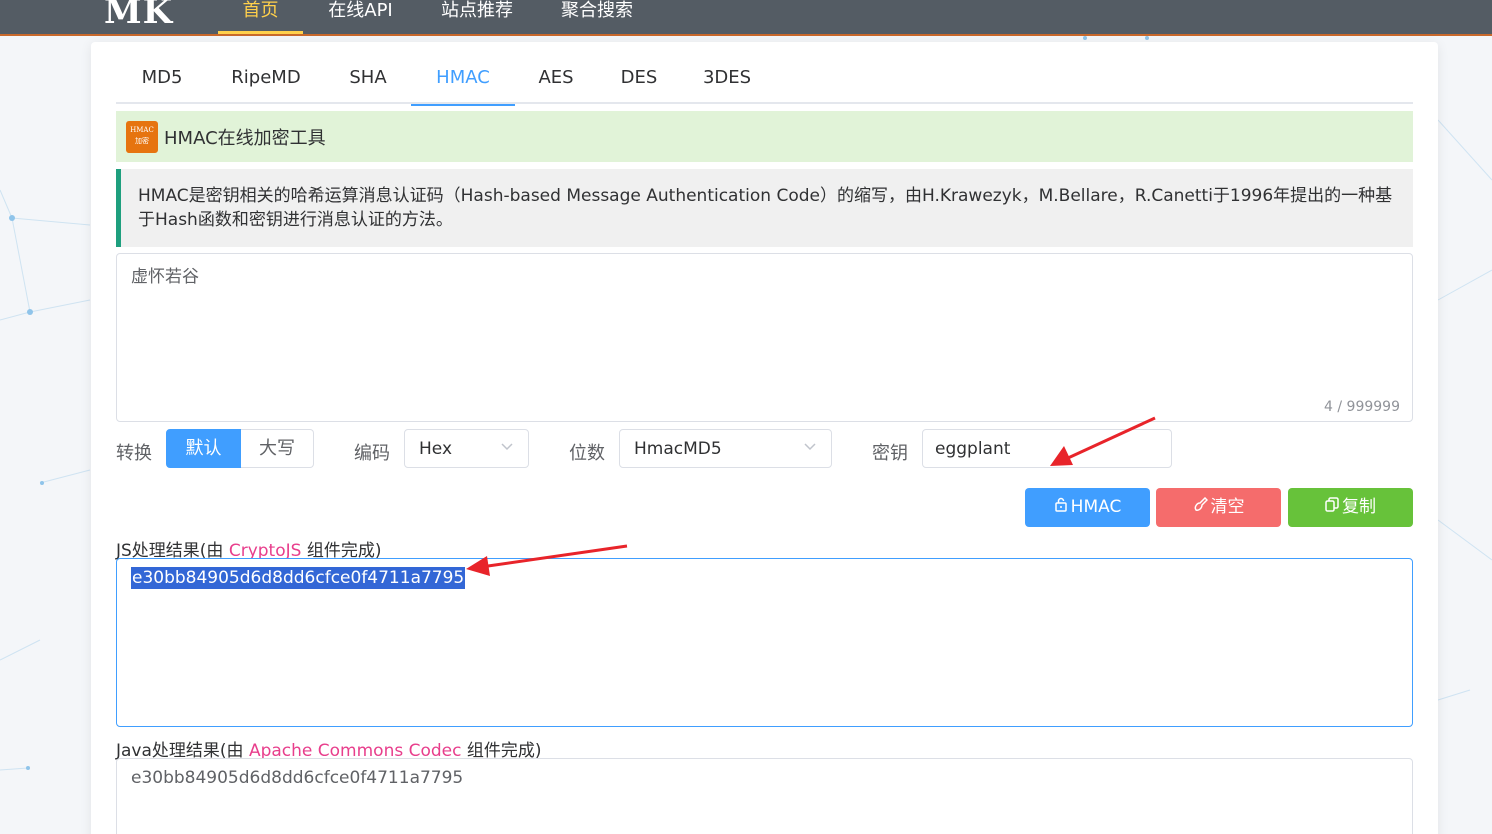  Describe the element at coordinates (138, 16) in the screenshot. I see `site-logo: MK` at that location.